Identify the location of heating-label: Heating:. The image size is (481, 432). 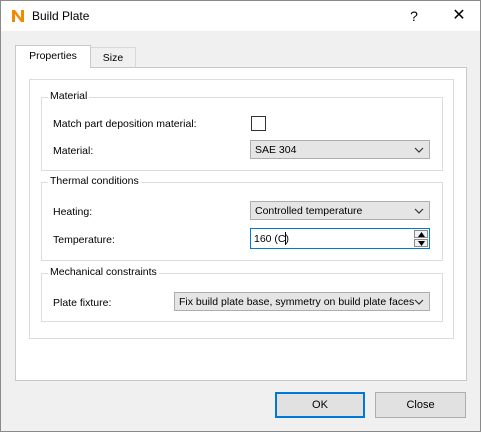
(73, 212).